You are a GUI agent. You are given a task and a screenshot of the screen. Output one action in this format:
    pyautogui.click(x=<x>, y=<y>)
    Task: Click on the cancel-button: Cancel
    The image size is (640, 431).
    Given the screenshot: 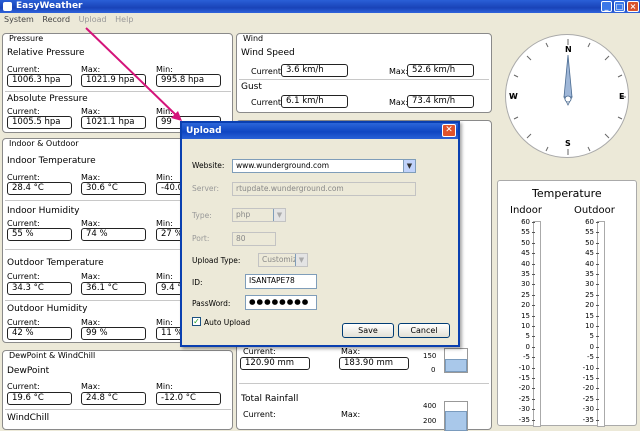 What is the action you would take?
    pyautogui.click(x=424, y=330)
    